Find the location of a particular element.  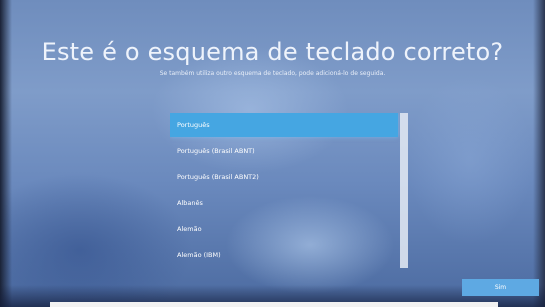

confirm-button: Sim is located at coordinates (500, 287).